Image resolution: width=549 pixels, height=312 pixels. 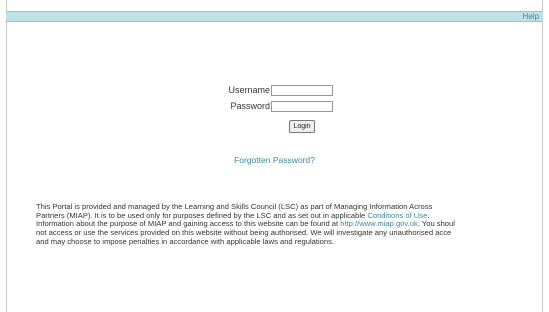 I want to click on forgotten-password-link: Forgotten Password?, so click(x=274, y=160).